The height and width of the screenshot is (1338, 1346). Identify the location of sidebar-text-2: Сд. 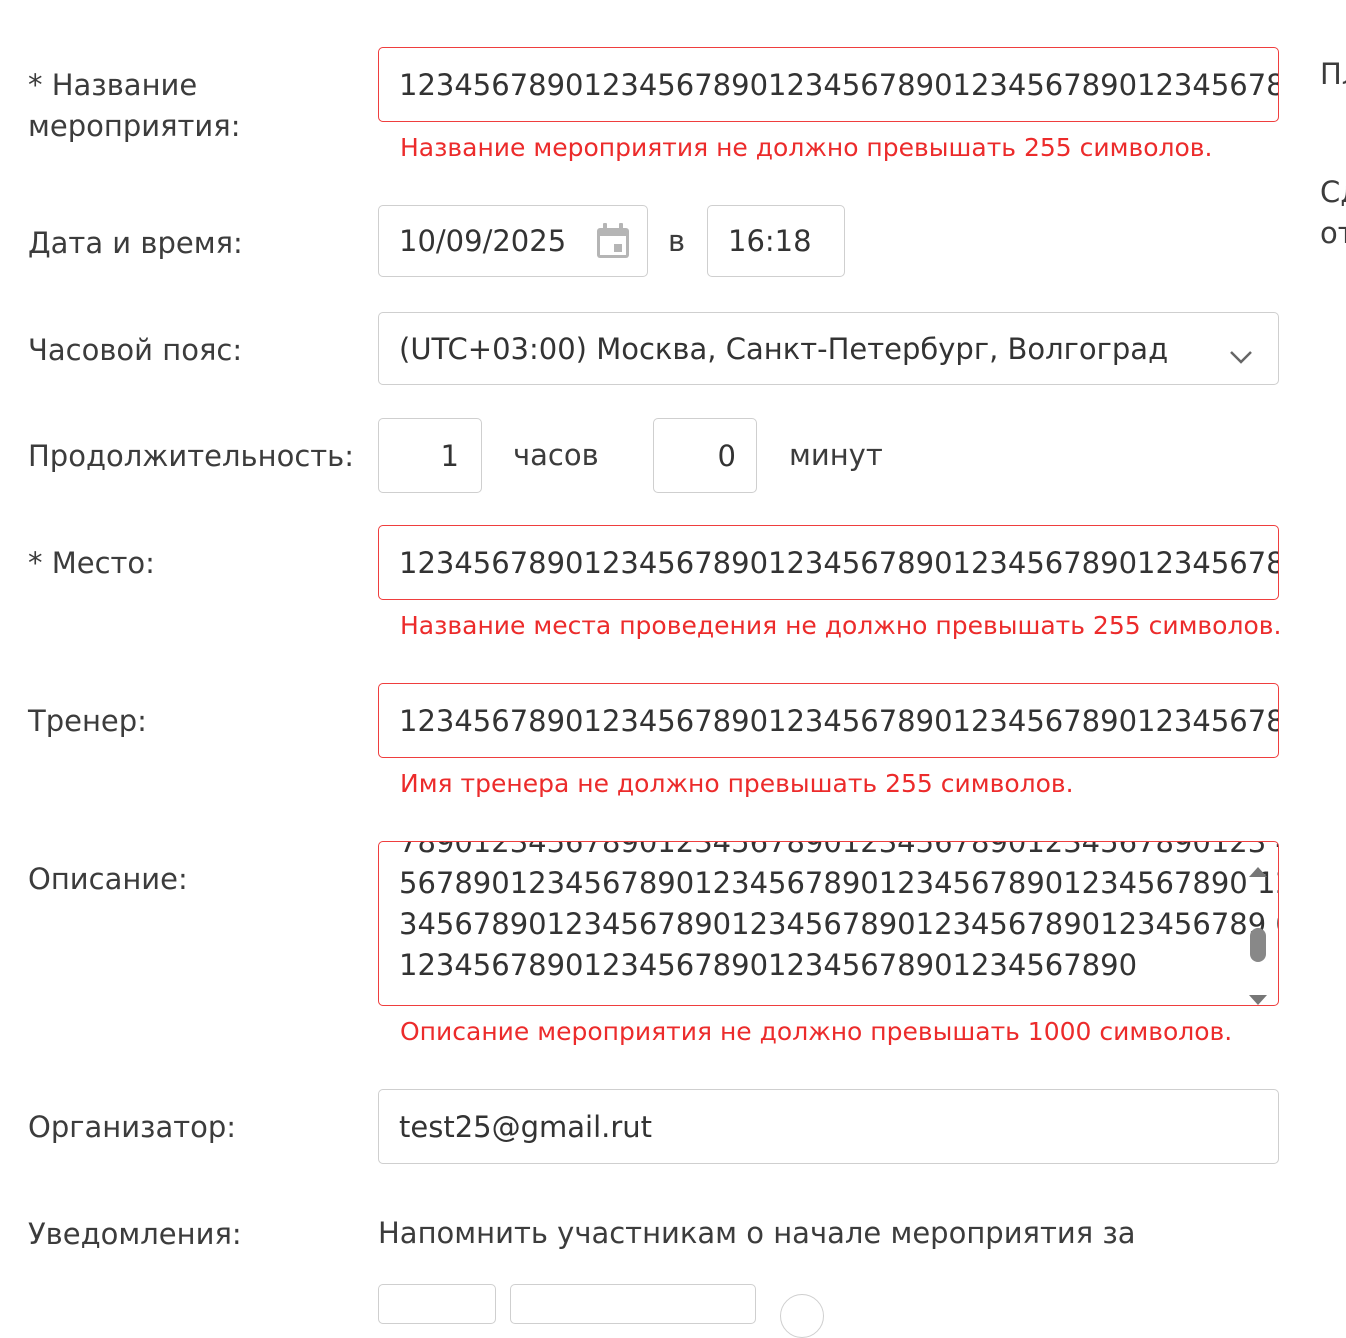
(1333, 192).